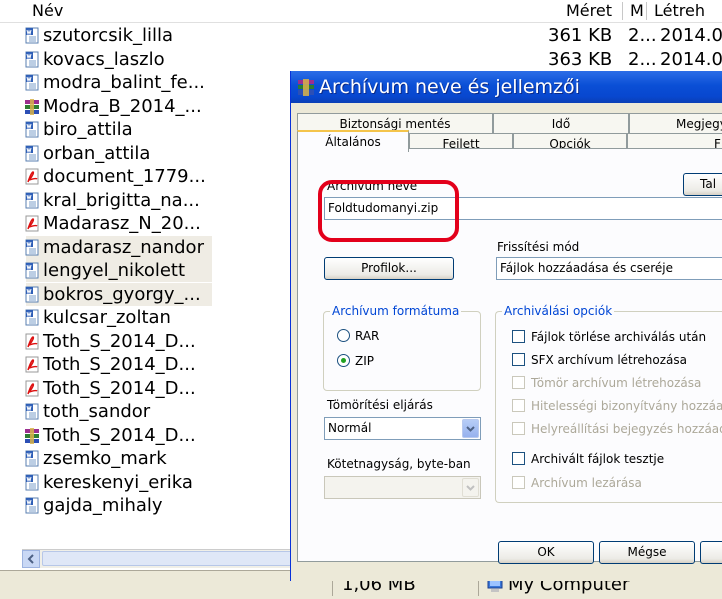 This screenshot has height=599, width=722. Describe the element at coordinates (388, 211) in the screenshot. I see `archive-name-highlight` at that location.